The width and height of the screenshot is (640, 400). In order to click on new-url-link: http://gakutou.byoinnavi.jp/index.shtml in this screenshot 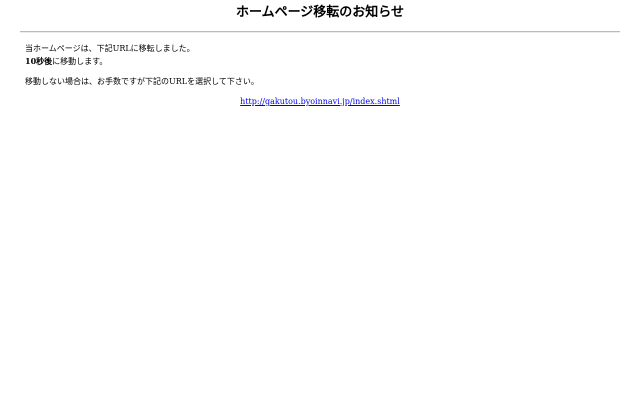, I will do `click(320, 101)`.